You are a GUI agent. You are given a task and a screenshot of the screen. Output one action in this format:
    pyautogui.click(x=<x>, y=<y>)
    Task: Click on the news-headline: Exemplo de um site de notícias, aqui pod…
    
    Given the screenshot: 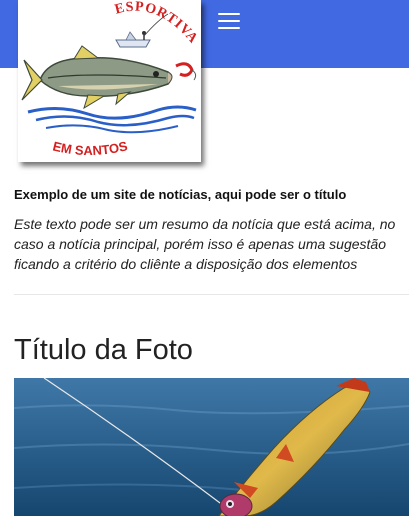 What is the action you would take?
    pyautogui.click(x=206, y=194)
    